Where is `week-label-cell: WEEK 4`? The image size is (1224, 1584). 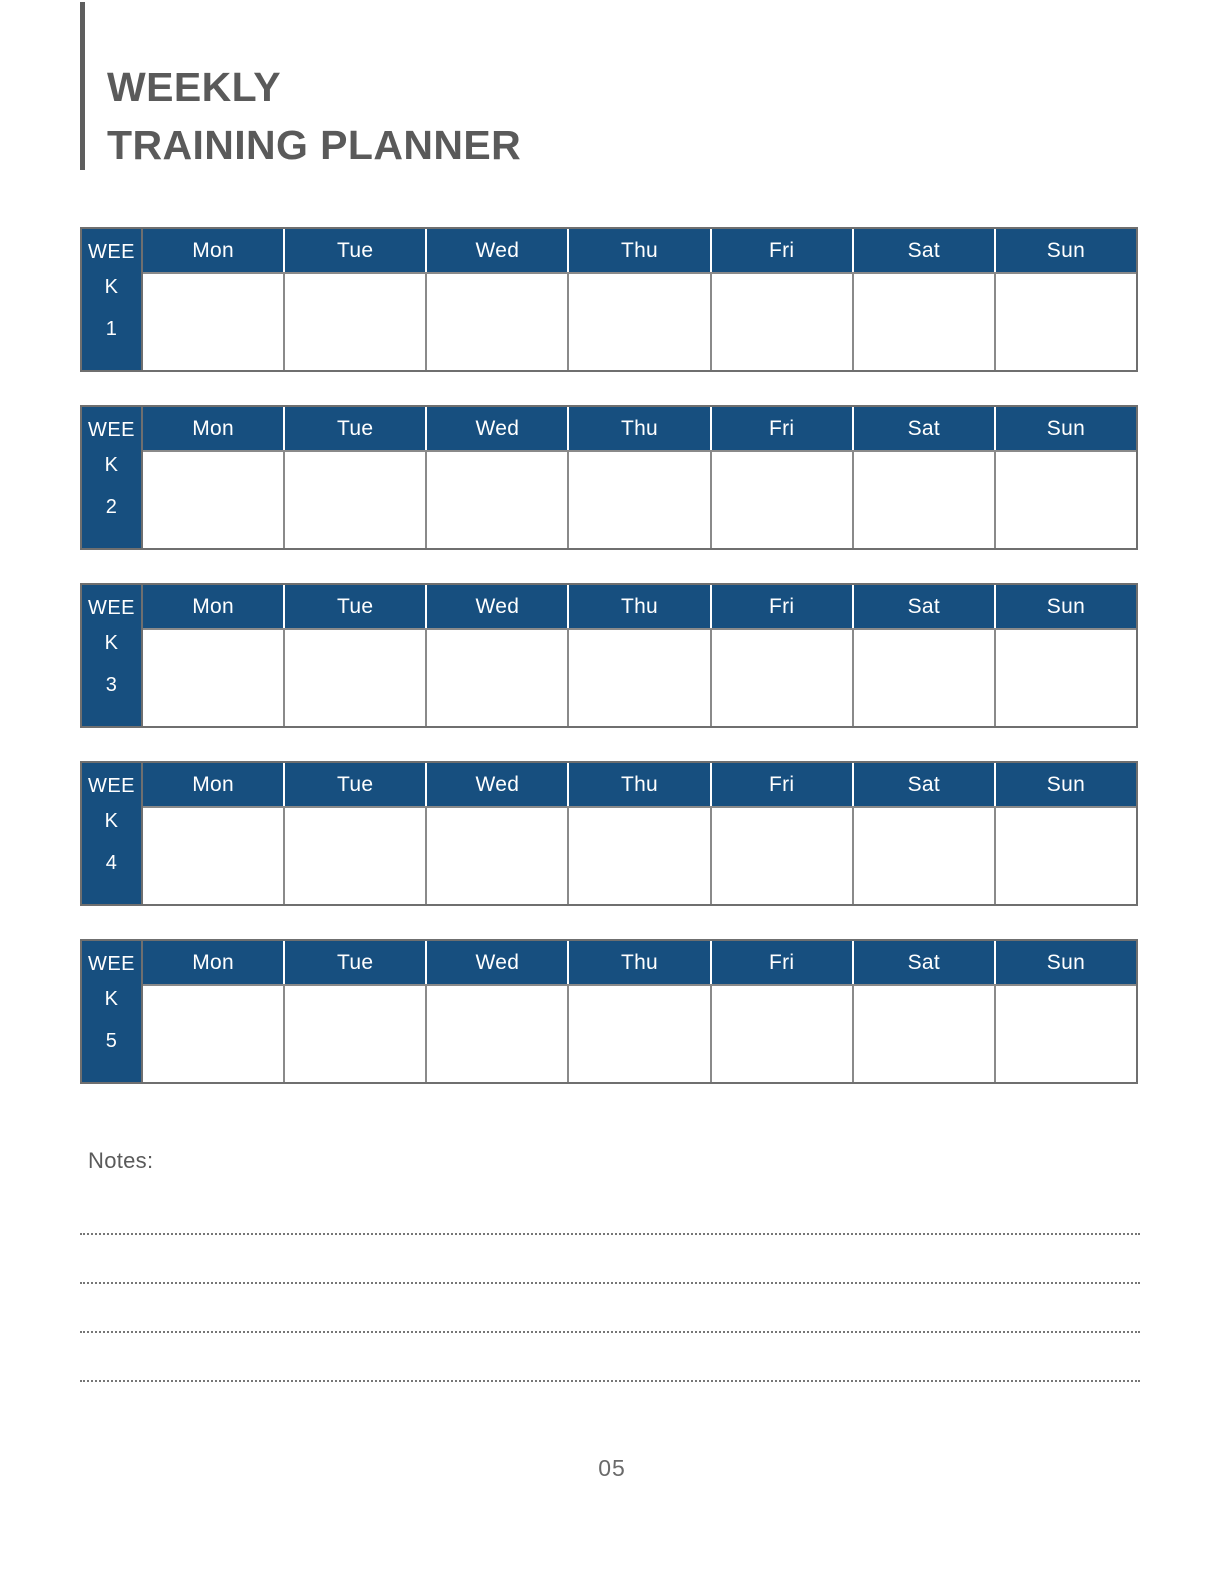 week-label-cell: WEEK 4 is located at coordinates (111, 833).